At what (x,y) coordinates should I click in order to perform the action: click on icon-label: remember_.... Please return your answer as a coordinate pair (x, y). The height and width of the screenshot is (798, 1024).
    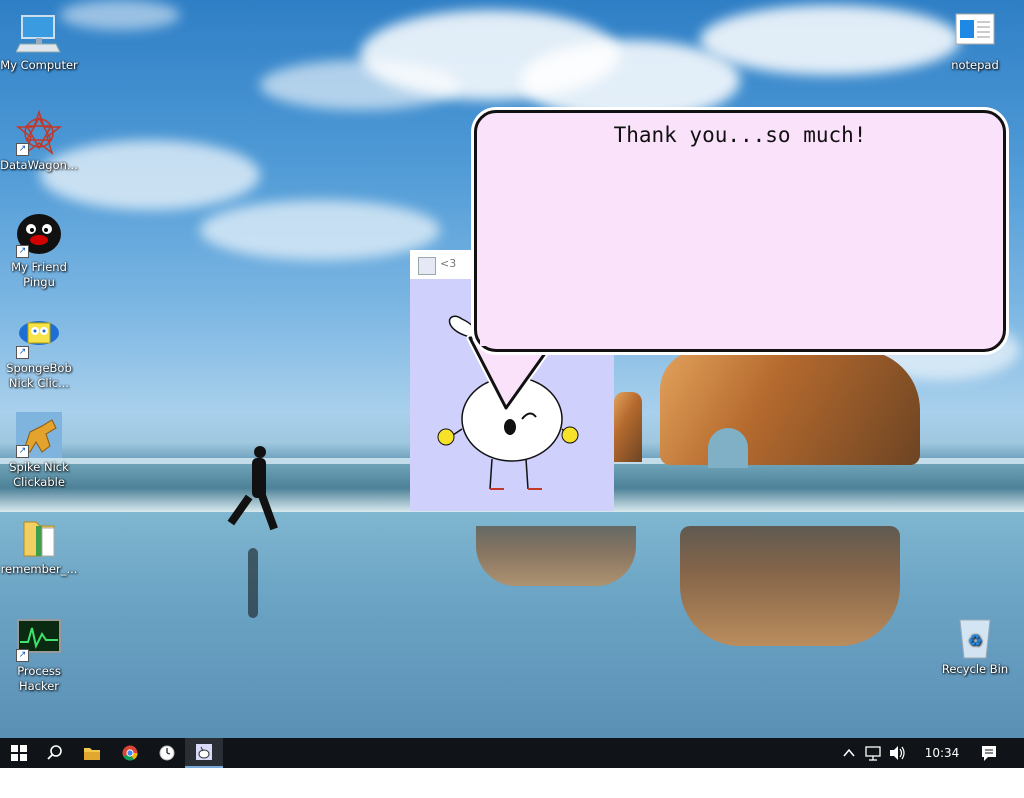
    Looking at the image, I should click on (39, 569).